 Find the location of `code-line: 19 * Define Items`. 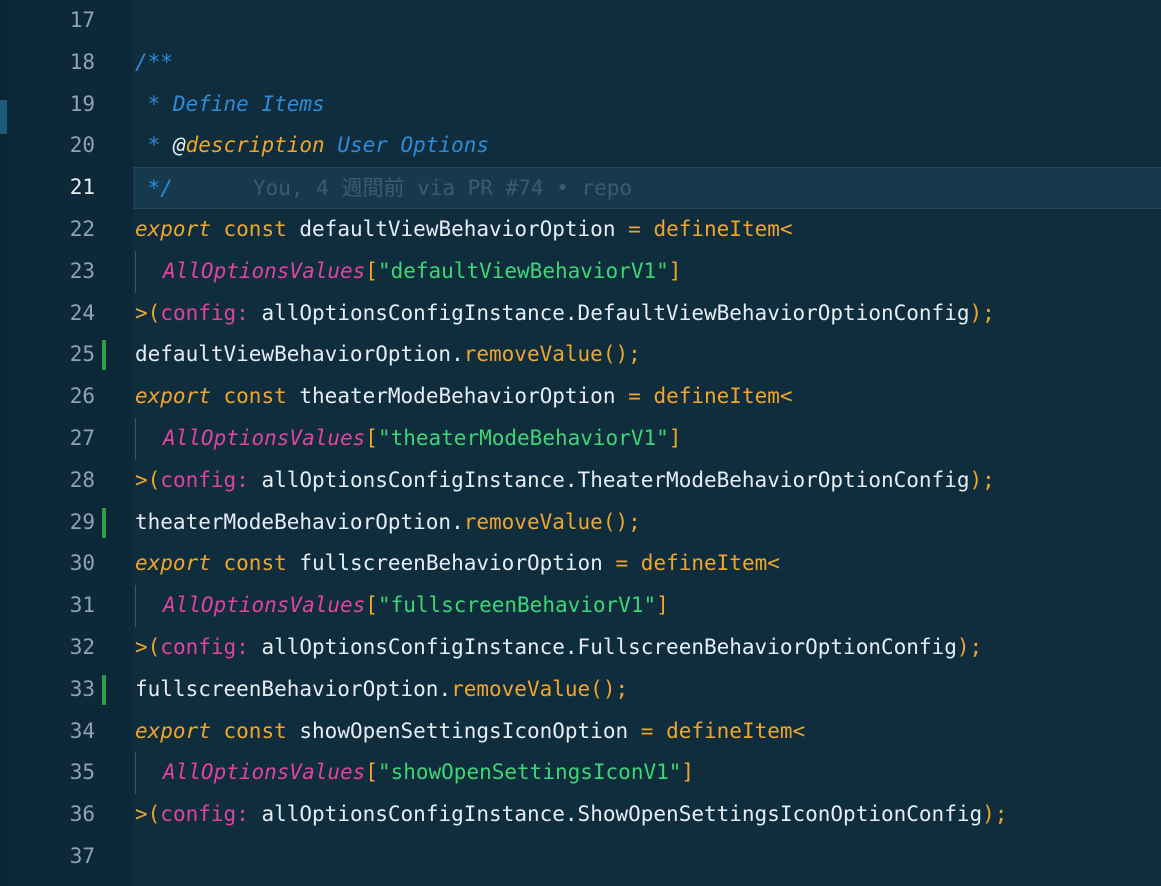

code-line: 19 * Define Items is located at coordinates (580, 105).